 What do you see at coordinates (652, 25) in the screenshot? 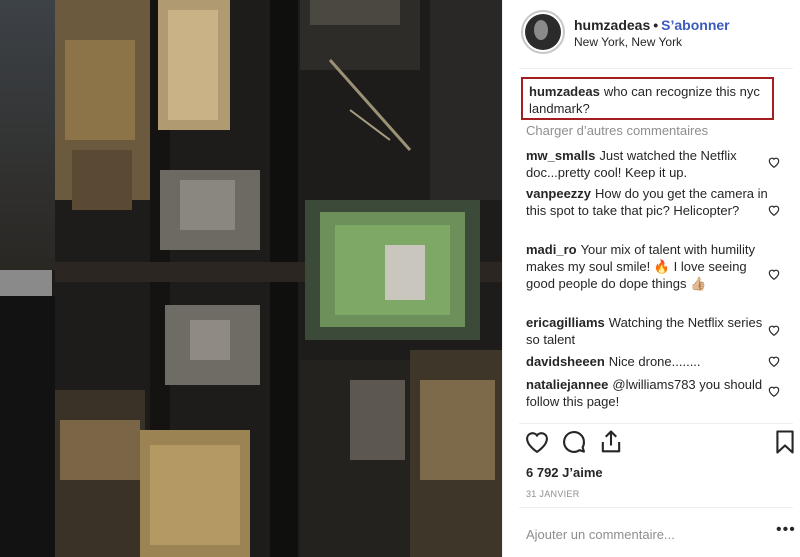
I see `header-username-row: humzadeas • S’abonner` at bounding box center [652, 25].